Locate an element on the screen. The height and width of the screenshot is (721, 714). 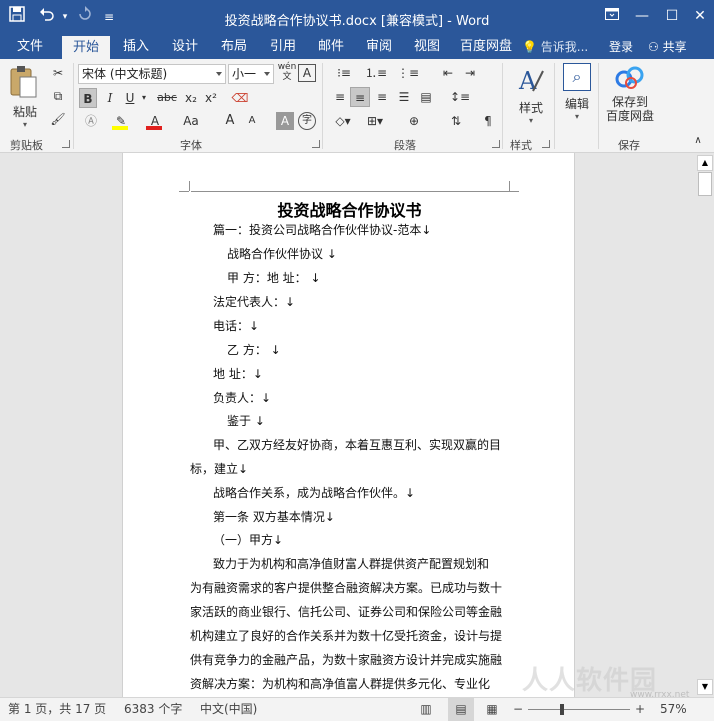
chinese-layout-icon: ⊕ is located at coordinates (414, 121).